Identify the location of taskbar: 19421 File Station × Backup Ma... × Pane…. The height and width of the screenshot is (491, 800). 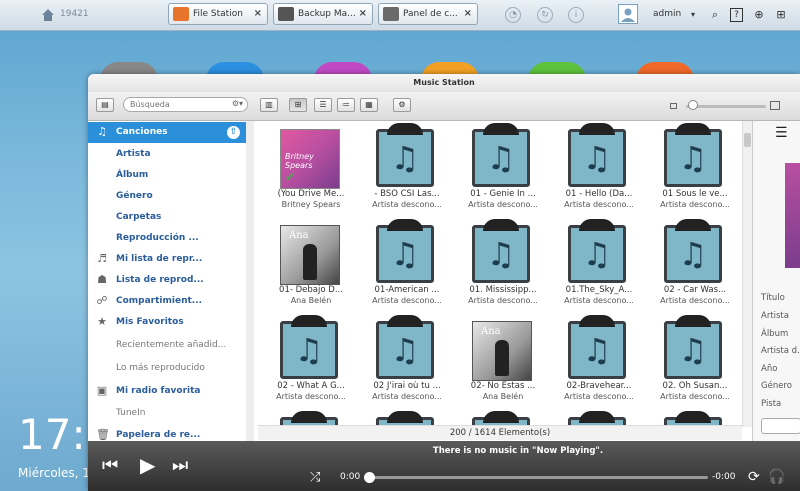
(400, 15).